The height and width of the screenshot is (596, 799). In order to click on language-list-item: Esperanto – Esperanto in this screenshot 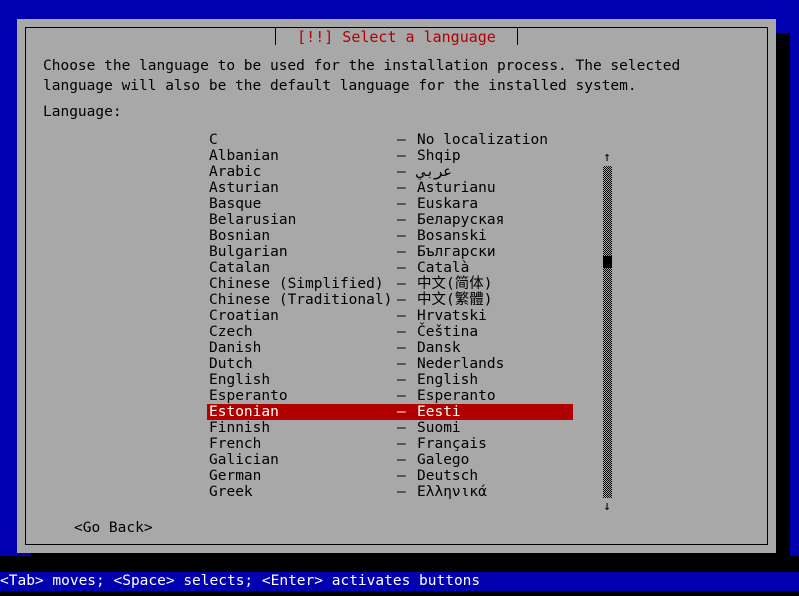, I will do `click(390, 396)`.